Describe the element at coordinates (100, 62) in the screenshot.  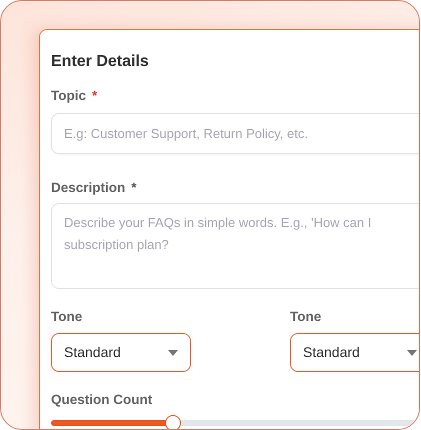
I see `form-title: Enter Details` at that location.